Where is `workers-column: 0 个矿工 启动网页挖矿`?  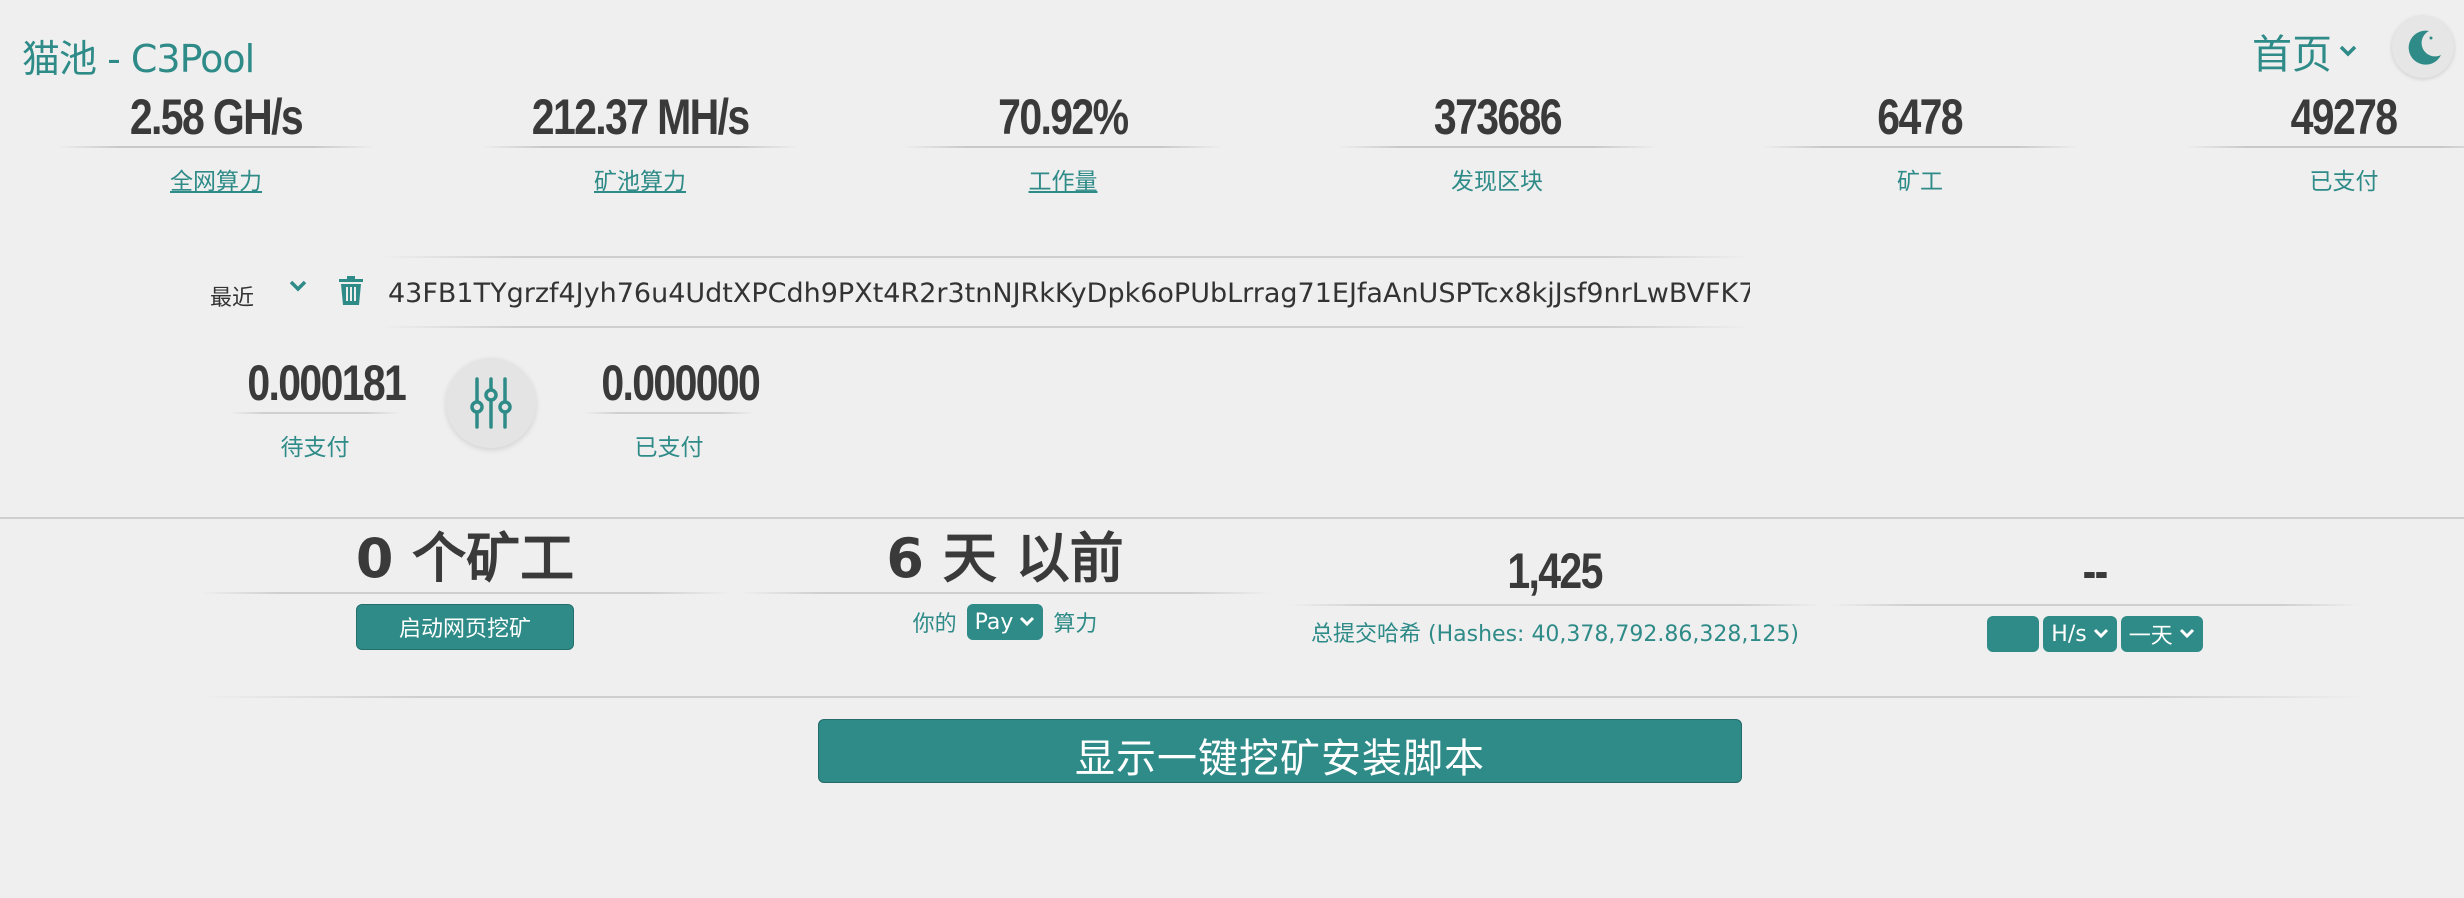
workers-column: 0 个矿工 启动网页挖矿 is located at coordinates (465, 588).